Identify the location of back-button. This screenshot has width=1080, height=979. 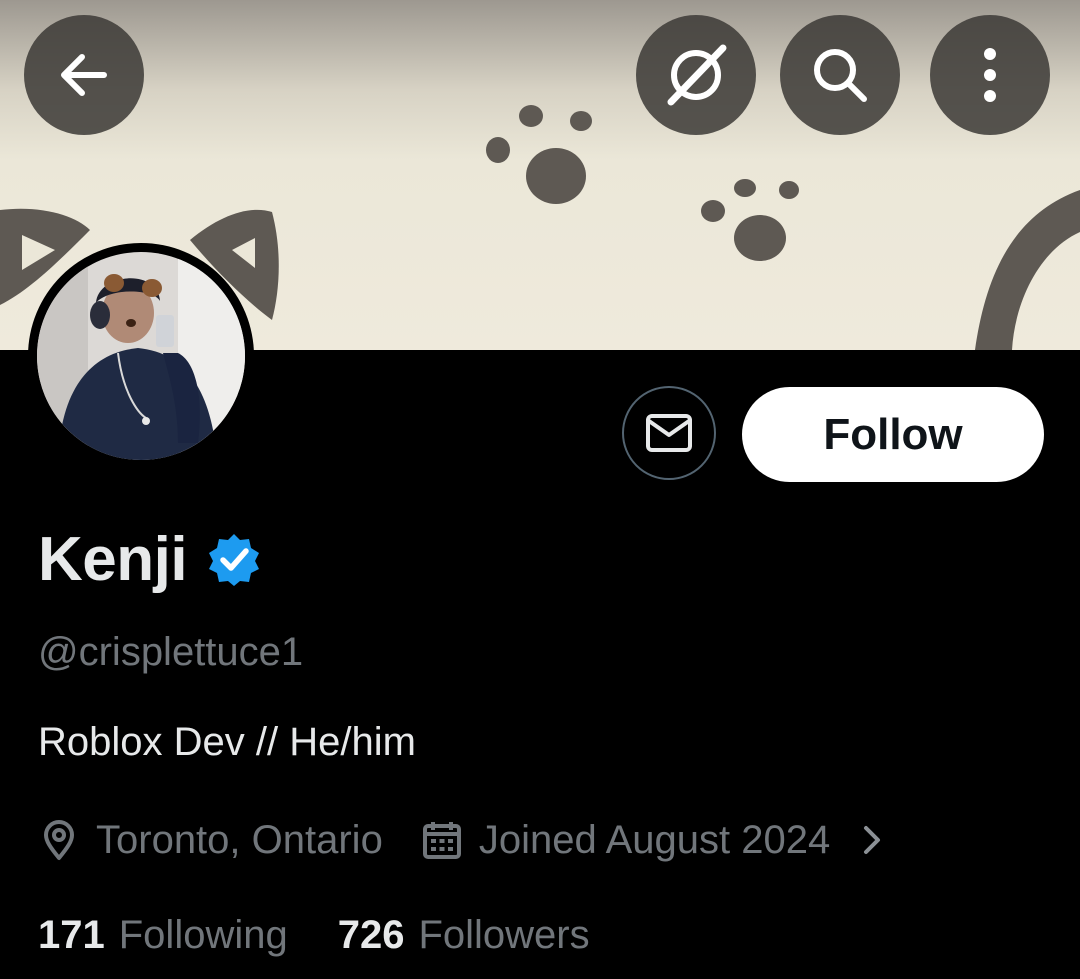
(84, 75).